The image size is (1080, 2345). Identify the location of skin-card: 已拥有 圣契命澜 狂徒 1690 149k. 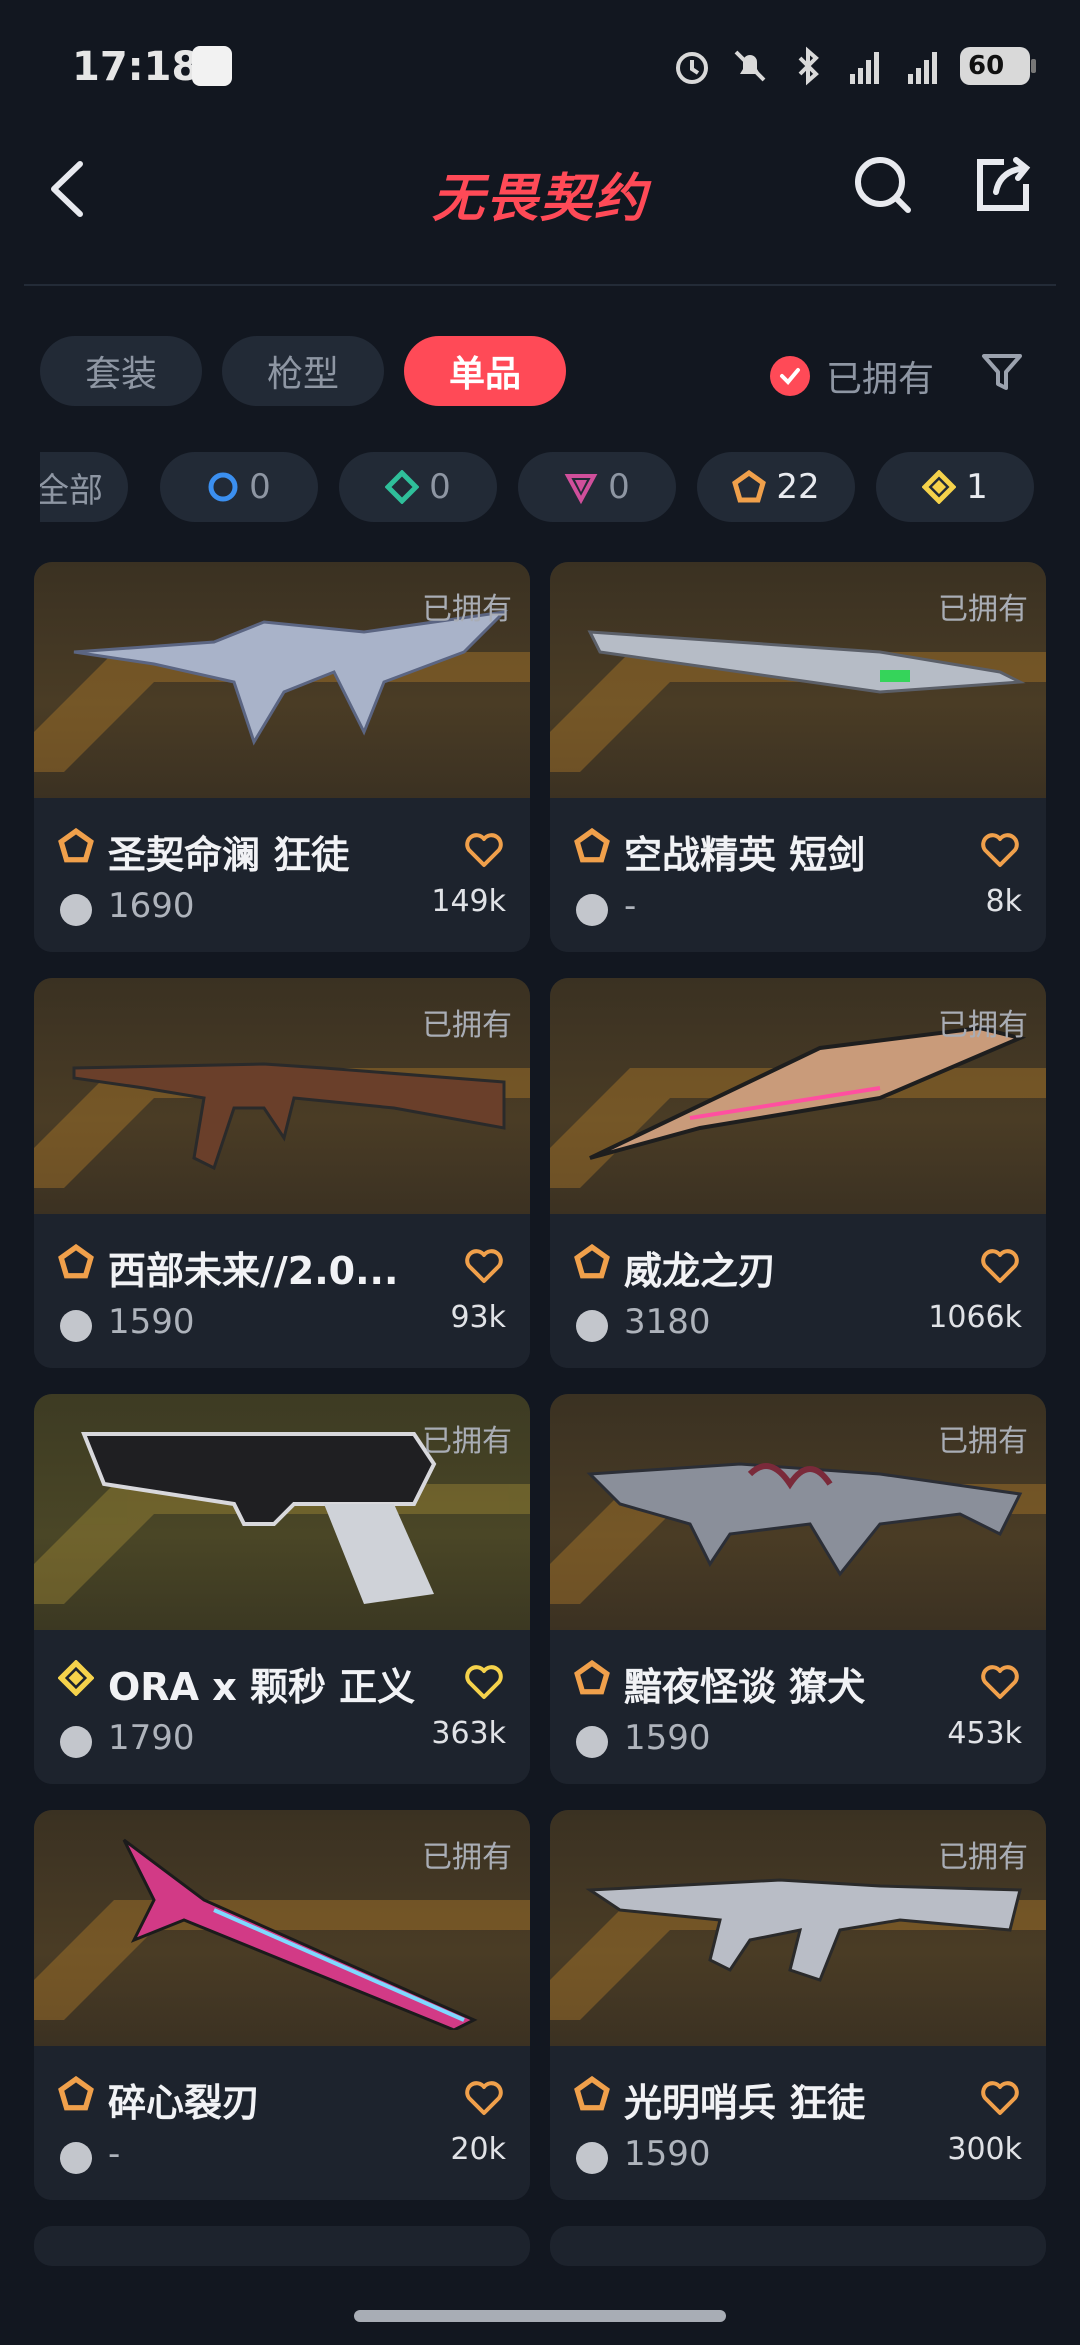
(282, 757).